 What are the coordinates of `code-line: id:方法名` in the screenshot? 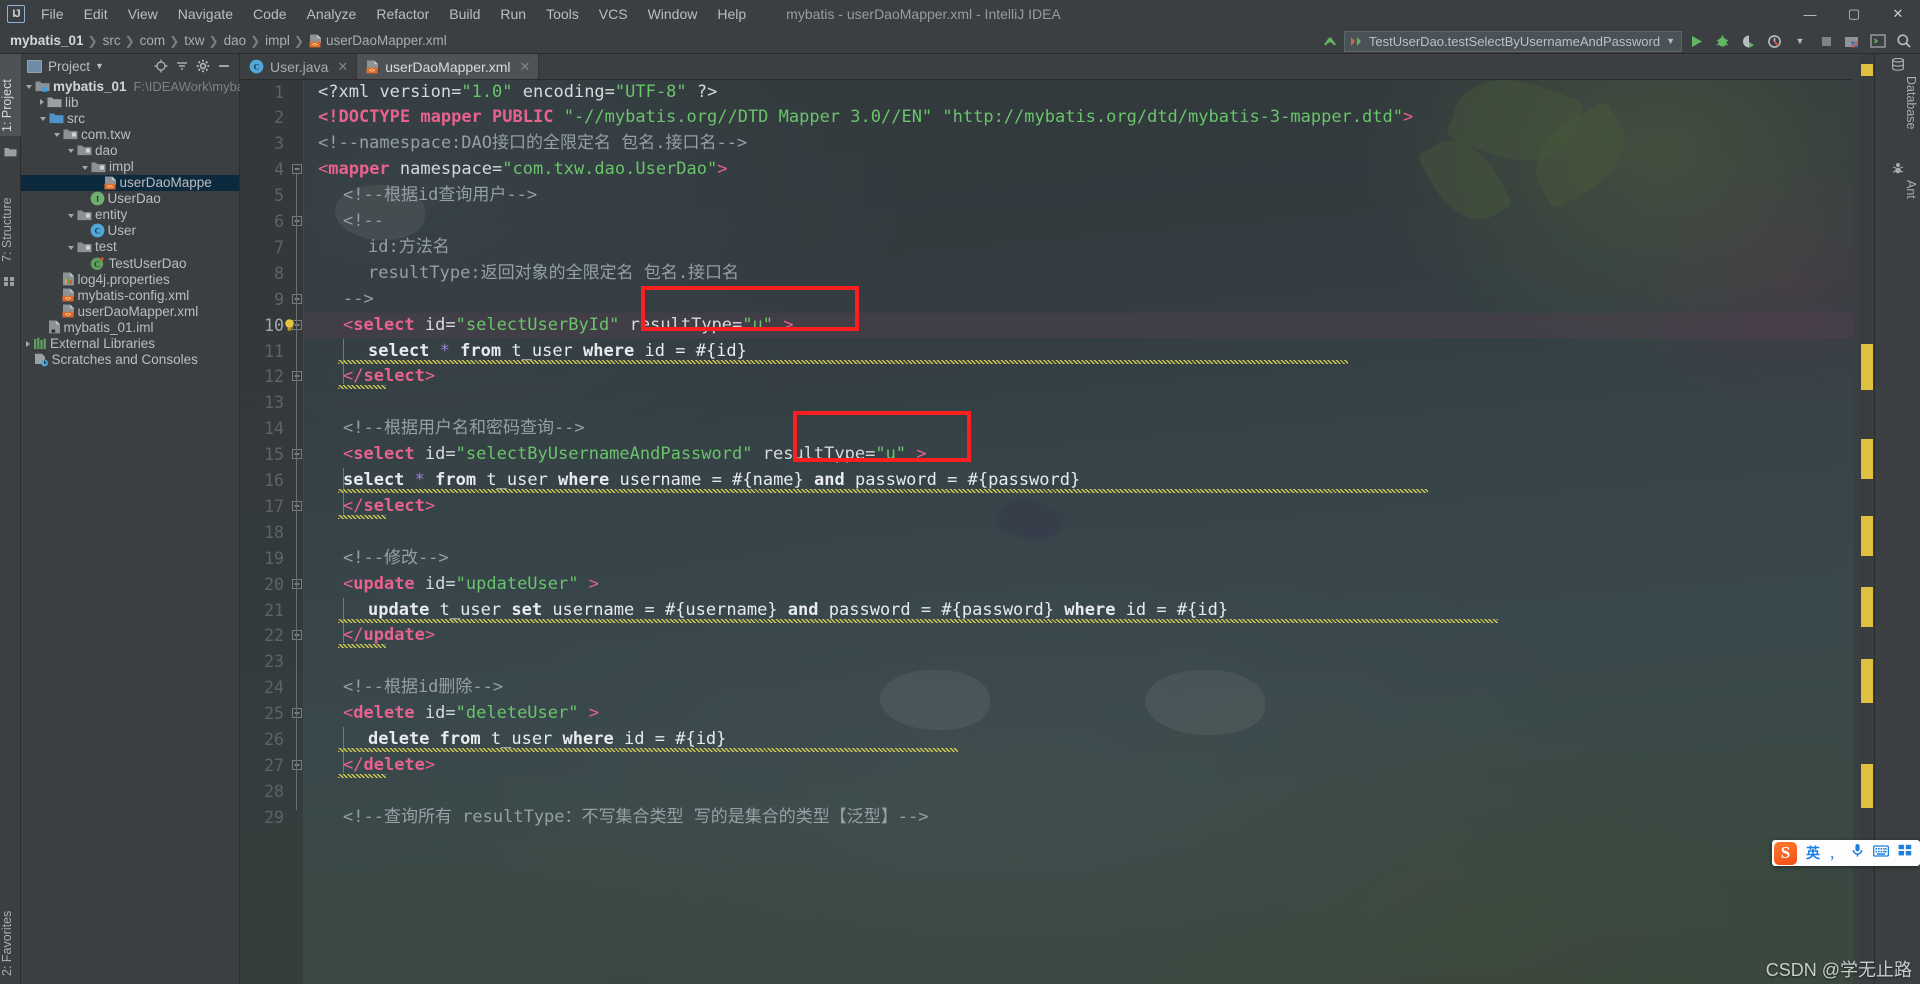 It's located at (409, 248).